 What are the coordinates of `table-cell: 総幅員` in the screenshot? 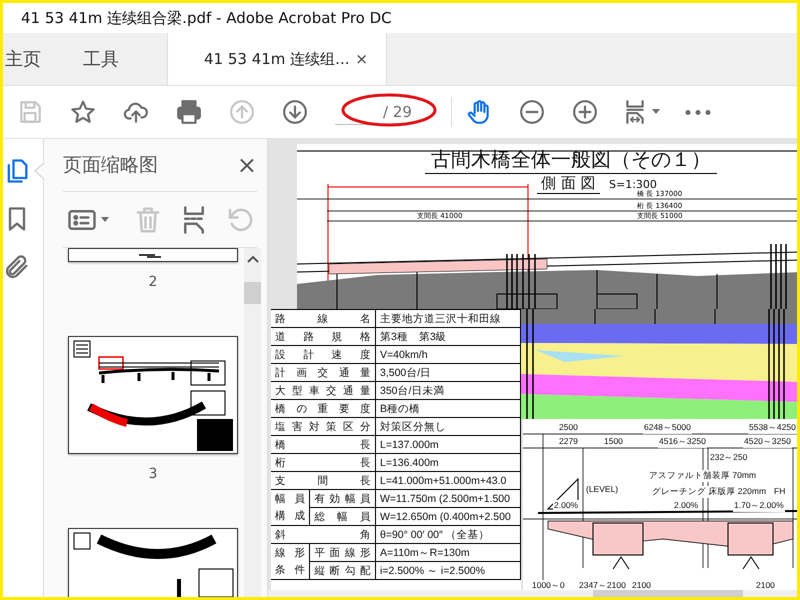 It's located at (343, 517).